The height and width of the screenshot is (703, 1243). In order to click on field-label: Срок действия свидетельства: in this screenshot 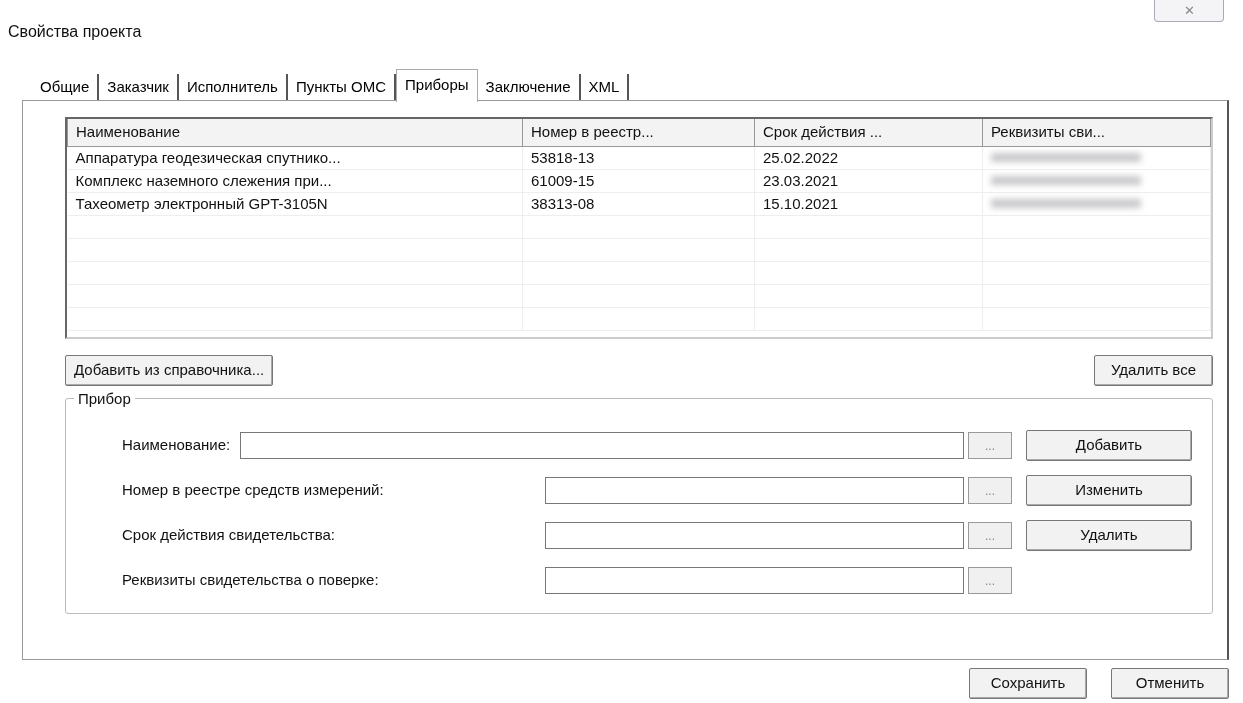, I will do `click(229, 535)`.